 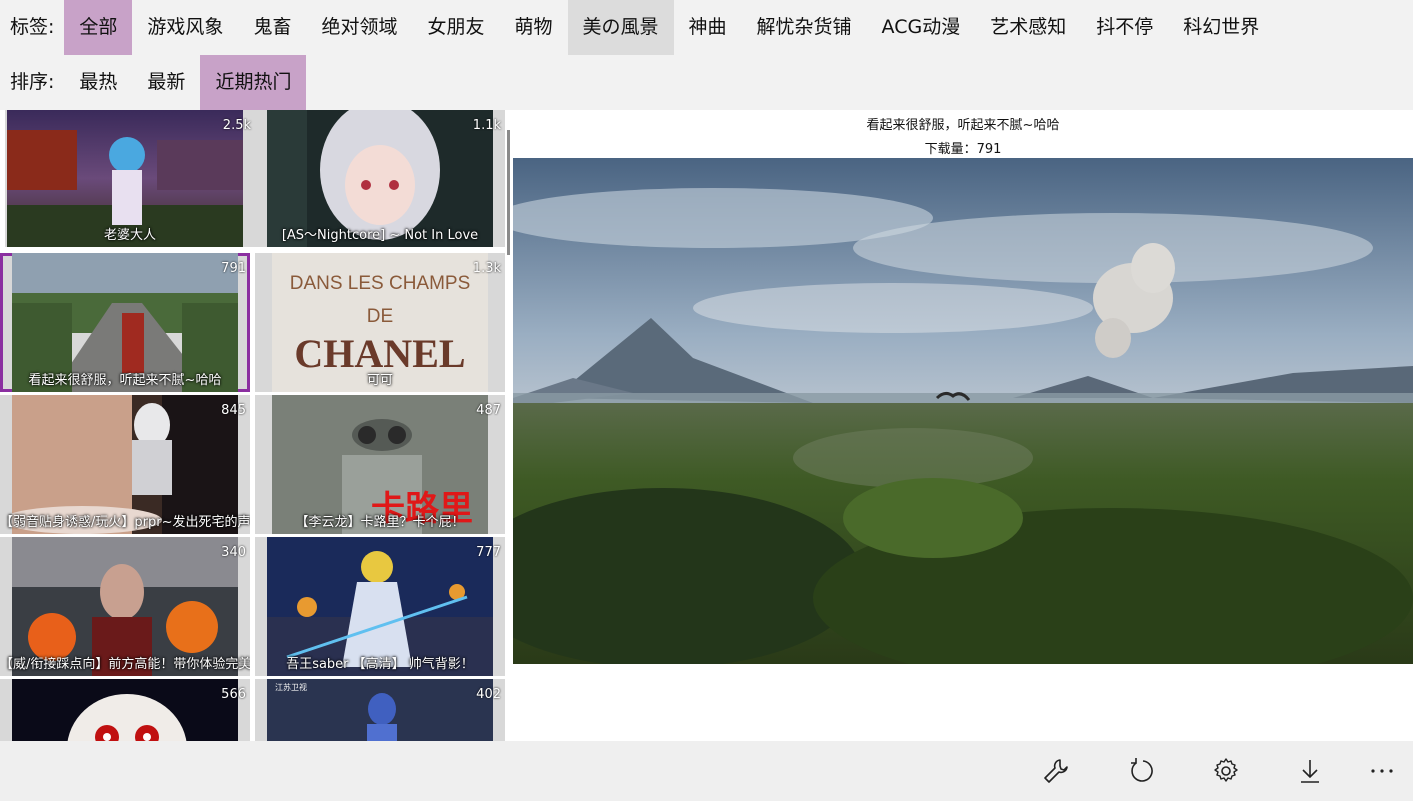 I want to click on download-count: 2.5k, so click(x=236, y=125).